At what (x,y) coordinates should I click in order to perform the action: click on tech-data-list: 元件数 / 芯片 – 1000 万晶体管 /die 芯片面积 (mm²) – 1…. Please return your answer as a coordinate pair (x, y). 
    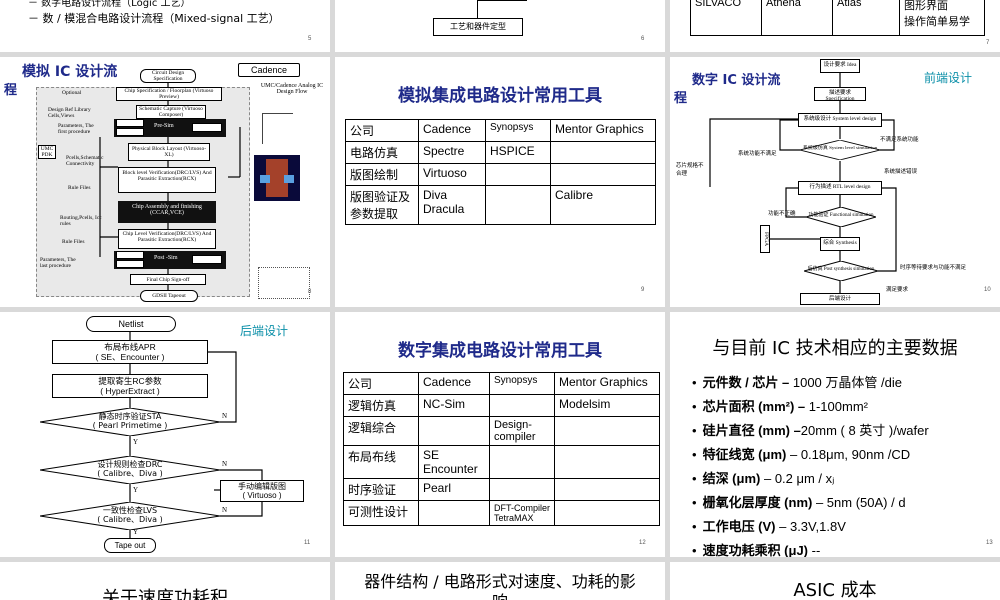
    Looking at the image, I should click on (810, 464).